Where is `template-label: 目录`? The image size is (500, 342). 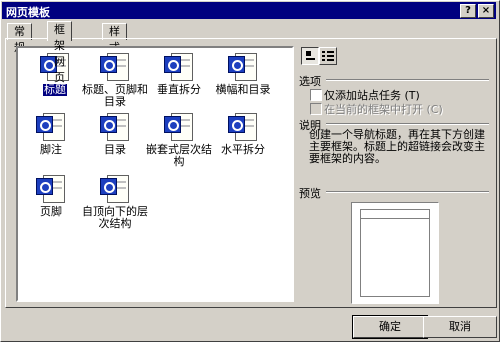 template-label: 目录 is located at coordinates (115, 149).